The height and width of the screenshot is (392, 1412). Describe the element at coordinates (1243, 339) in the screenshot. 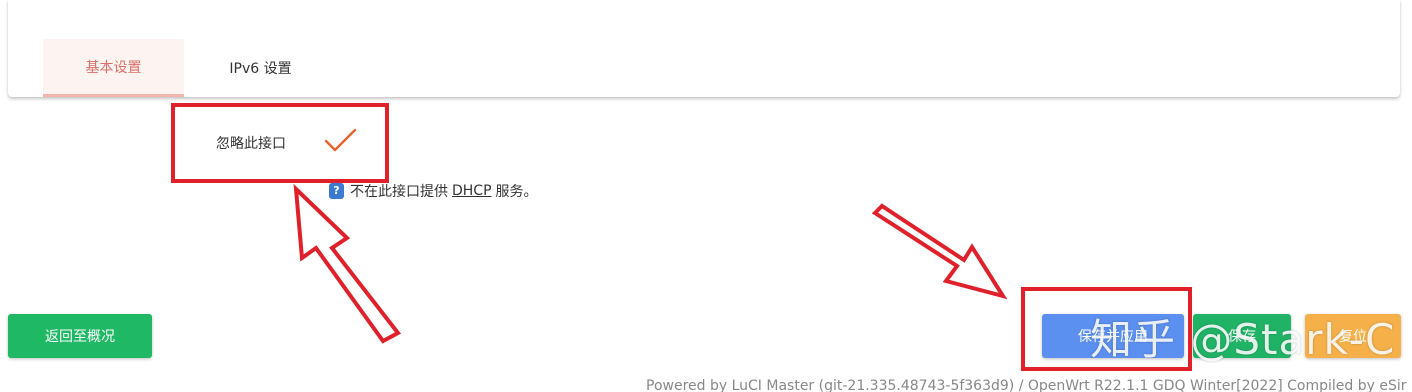

I see `watermark: 知乎 @Stark-C` at that location.